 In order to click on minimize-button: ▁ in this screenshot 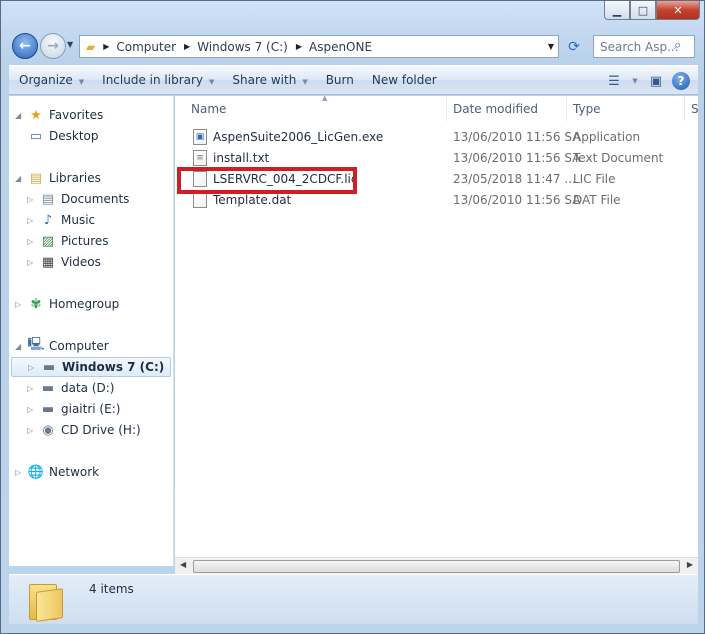, I will do `click(617, 10)`.